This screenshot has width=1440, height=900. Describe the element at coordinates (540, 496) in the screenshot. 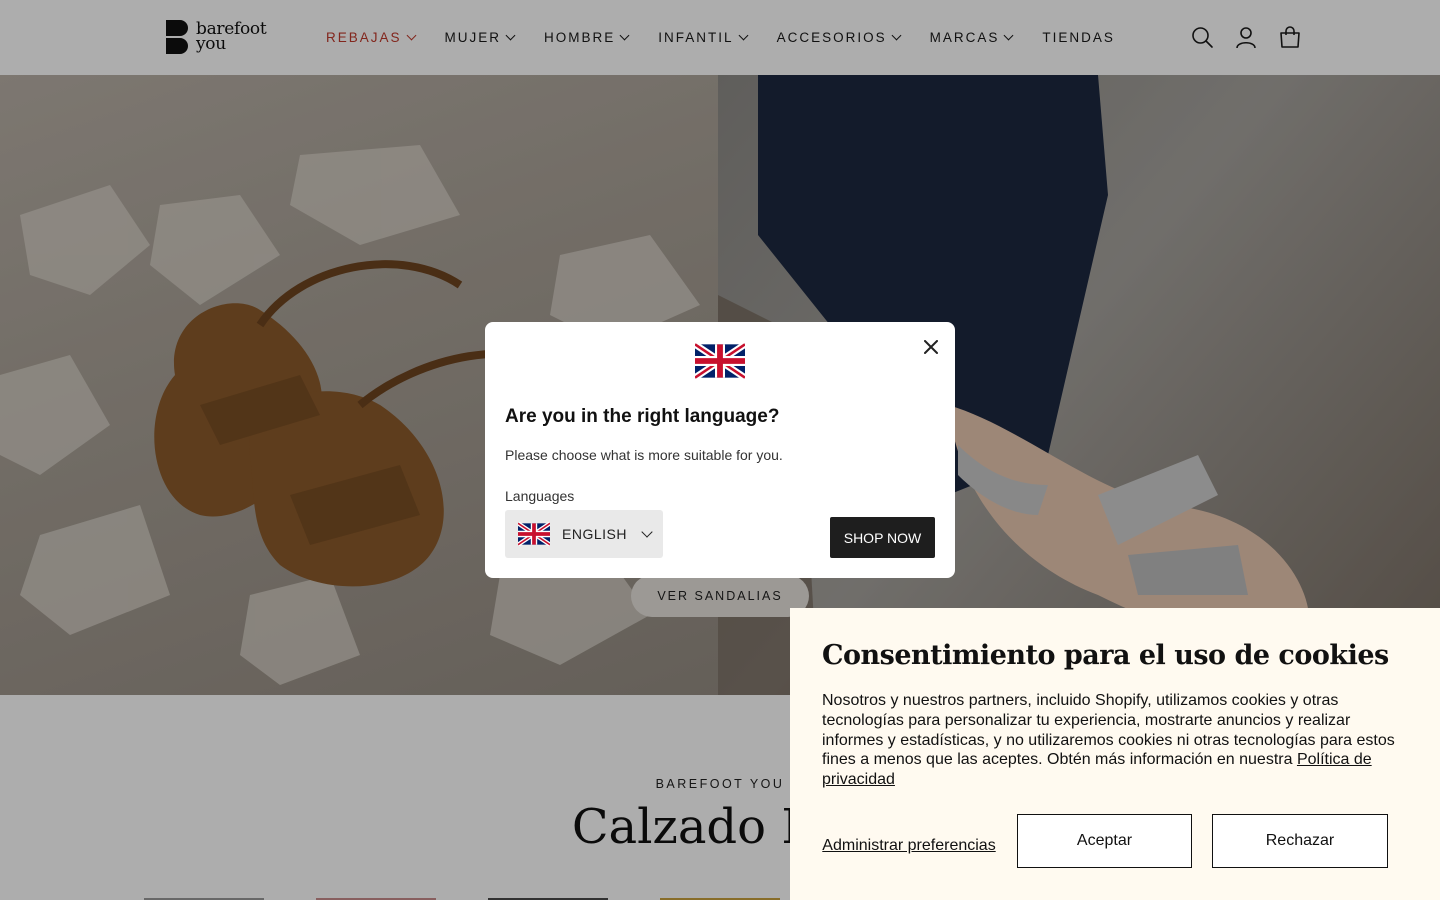

I see `languages-label: Languages` at that location.